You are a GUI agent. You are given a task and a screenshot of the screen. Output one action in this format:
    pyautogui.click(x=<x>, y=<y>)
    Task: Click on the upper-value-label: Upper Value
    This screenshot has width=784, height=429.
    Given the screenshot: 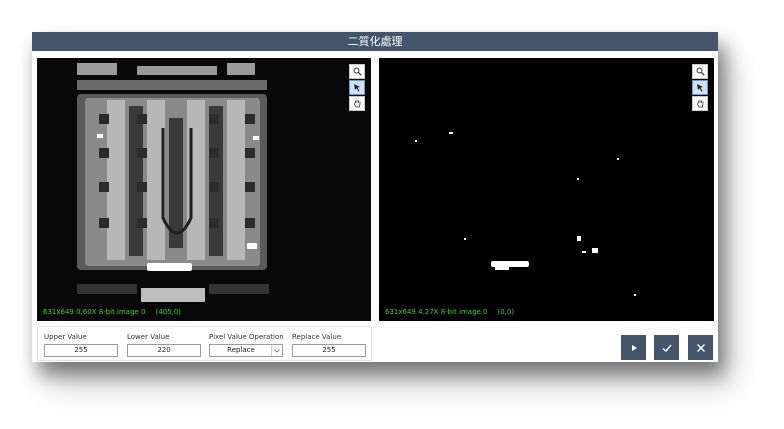 What is the action you would take?
    pyautogui.click(x=65, y=337)
    